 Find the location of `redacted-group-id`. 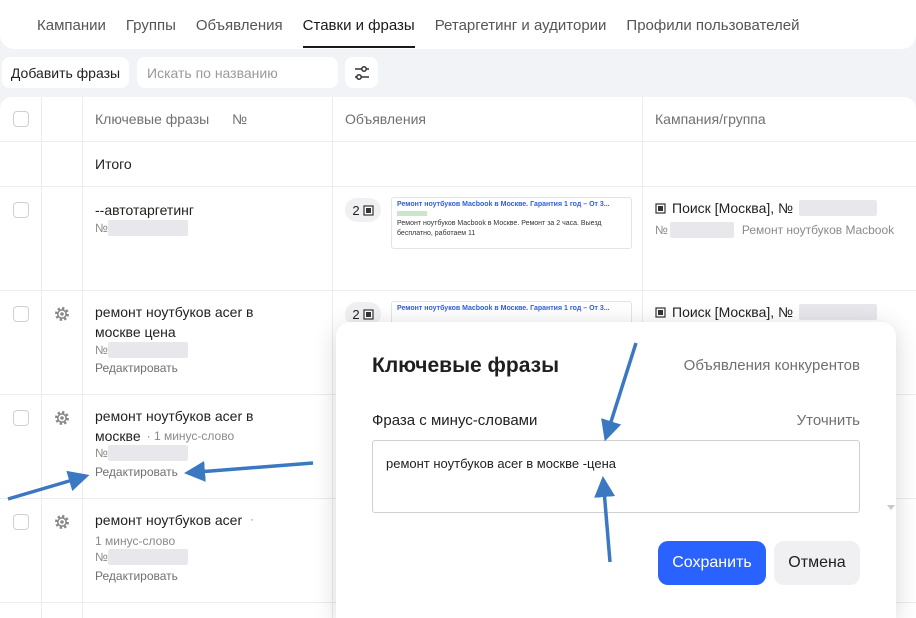

redacted-group-id is located at coordinates (701, 230).